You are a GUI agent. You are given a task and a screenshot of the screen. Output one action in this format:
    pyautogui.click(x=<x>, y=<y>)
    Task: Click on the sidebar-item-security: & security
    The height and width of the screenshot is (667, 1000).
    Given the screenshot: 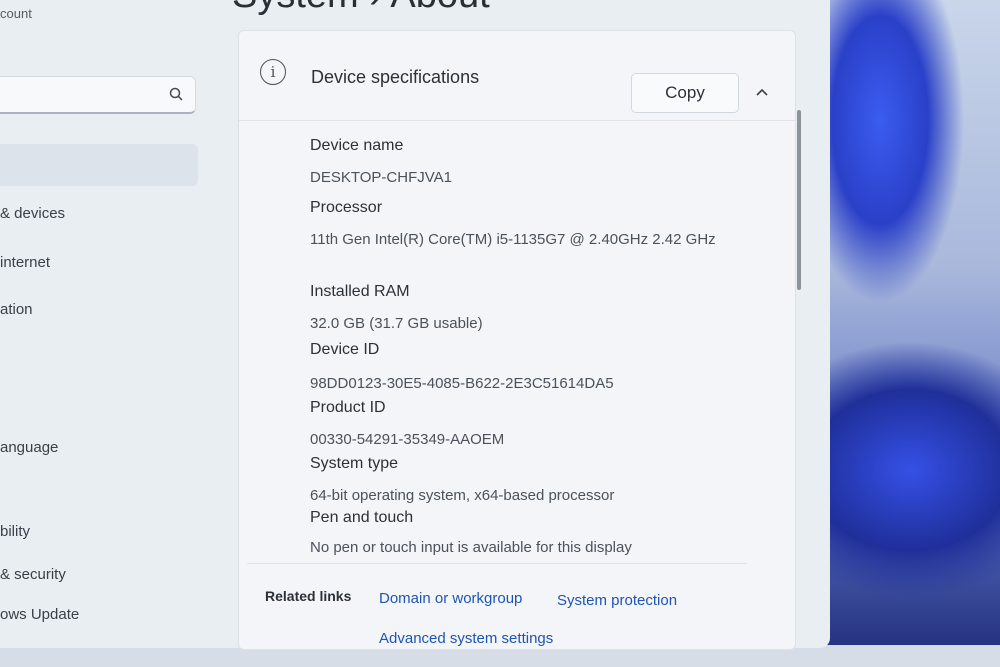 What is the action you would take?
    pyautogui.click(x=33, y=574)
    